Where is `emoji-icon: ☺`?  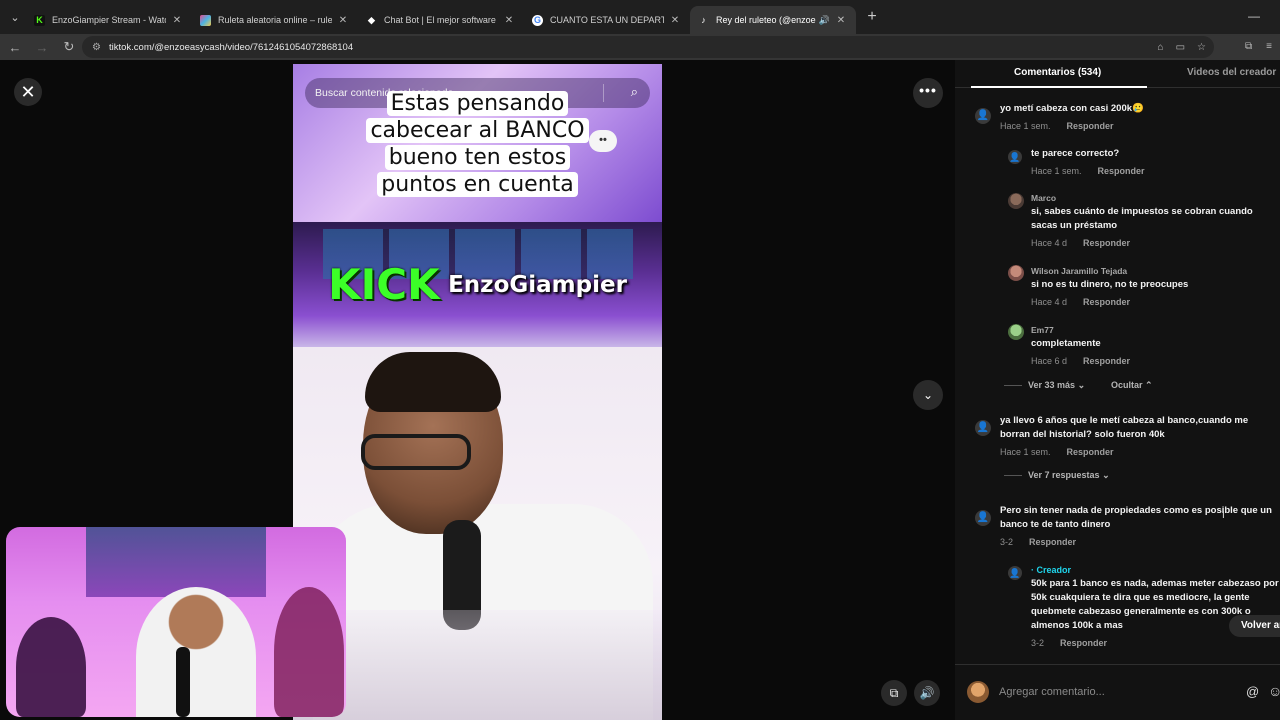 emoji-icon: ☺ is located at coordinates (1274, 691).